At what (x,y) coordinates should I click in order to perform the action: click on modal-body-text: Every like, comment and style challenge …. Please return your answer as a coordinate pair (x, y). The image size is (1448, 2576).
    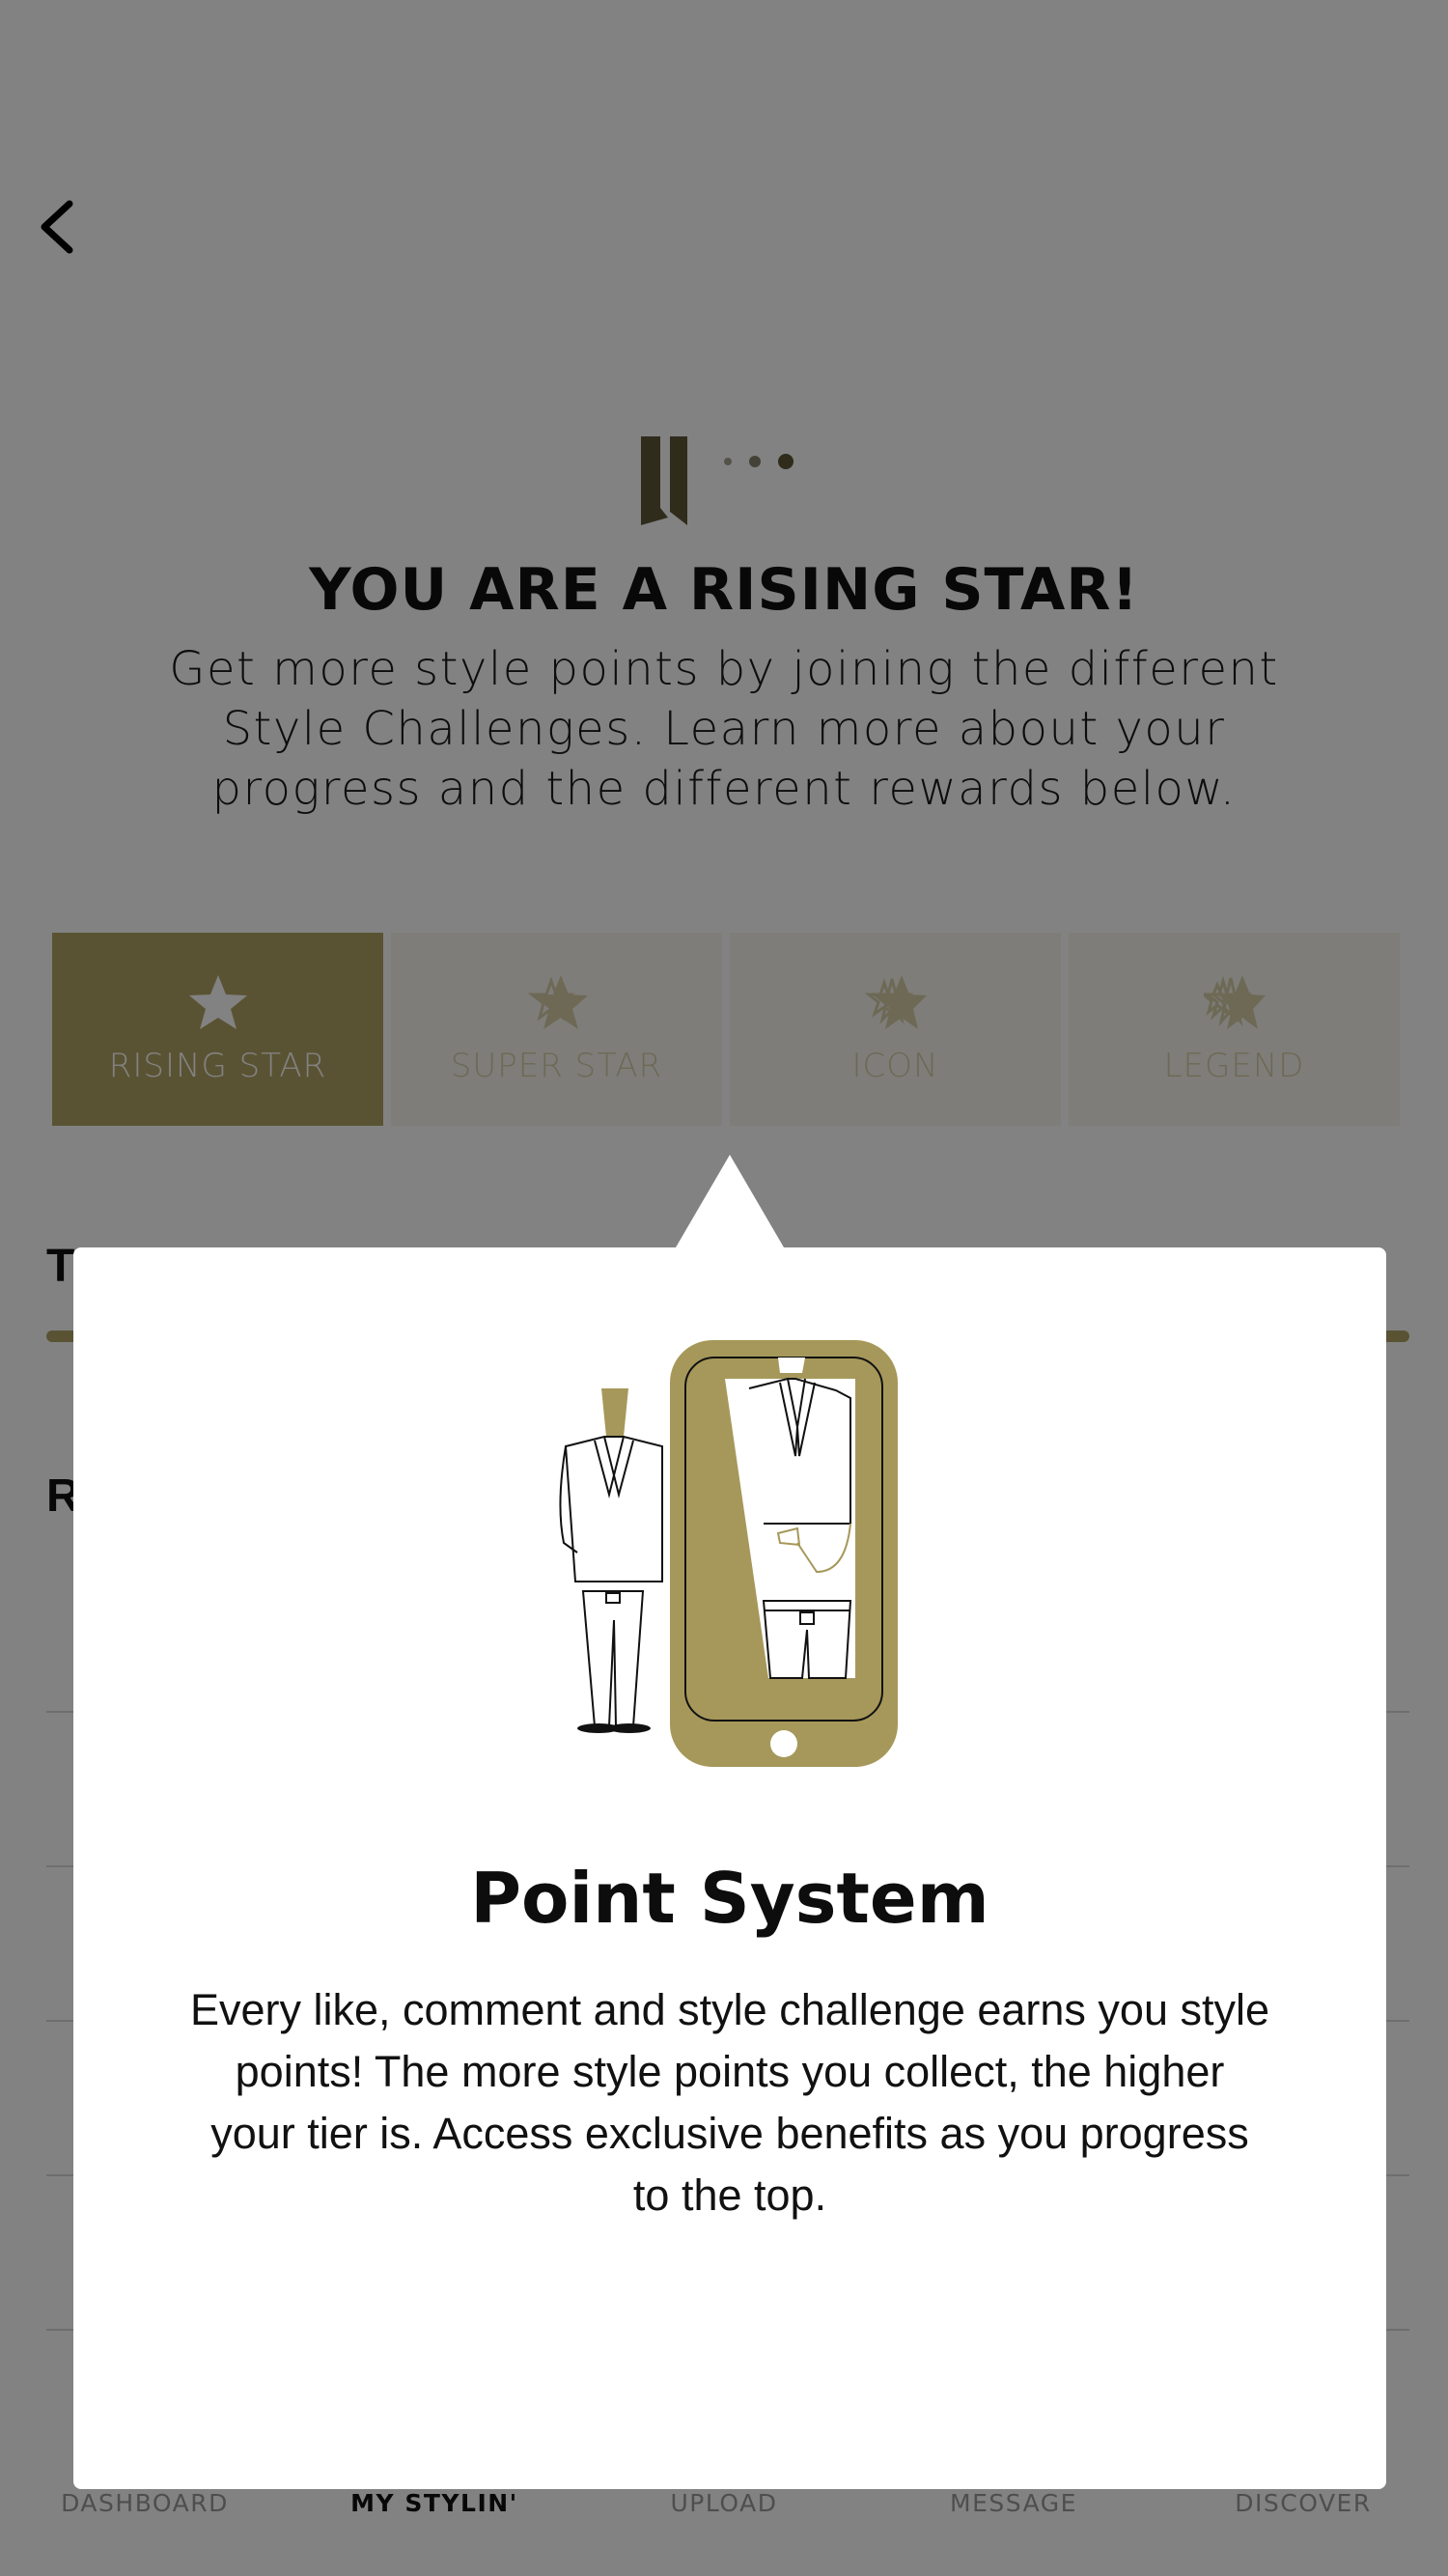
    Looking at the image, I should click on (730, 2102).